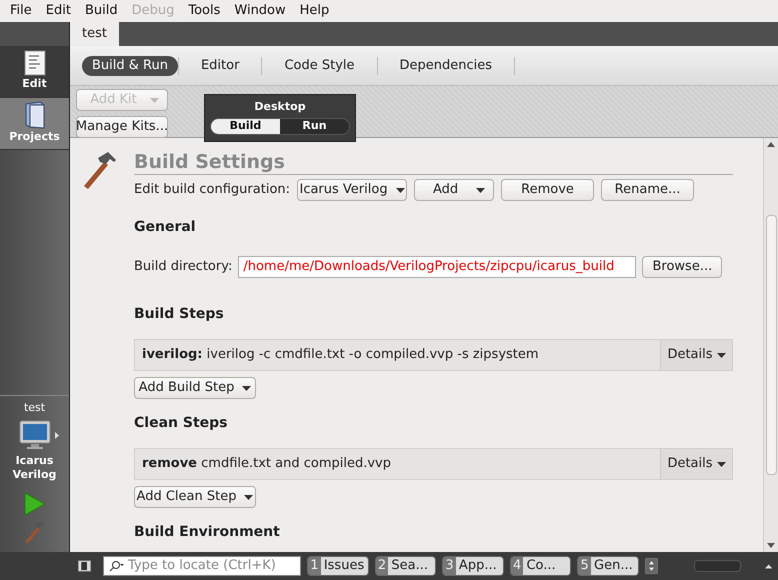  Describe the element at coordinates (433, 162) in the screenshot. I see `section-title: Build Settings` at that location.